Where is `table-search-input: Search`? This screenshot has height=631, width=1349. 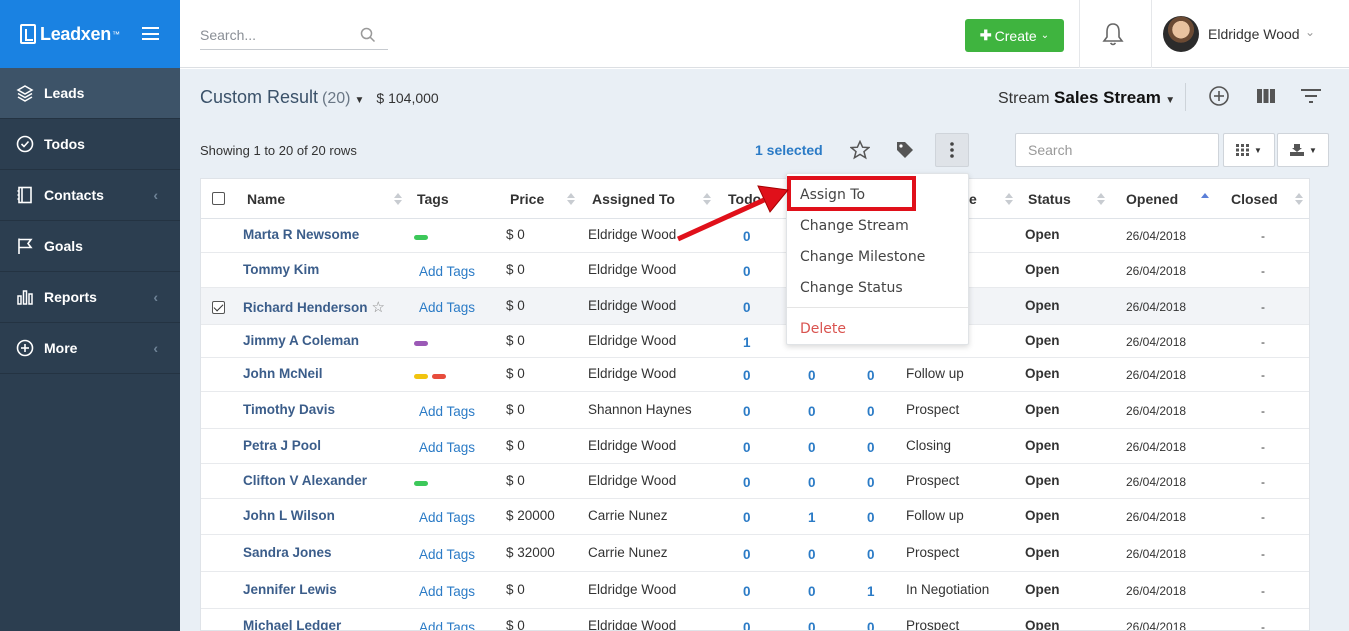
table-search-input: Search is located at coordinates (1117, 150).